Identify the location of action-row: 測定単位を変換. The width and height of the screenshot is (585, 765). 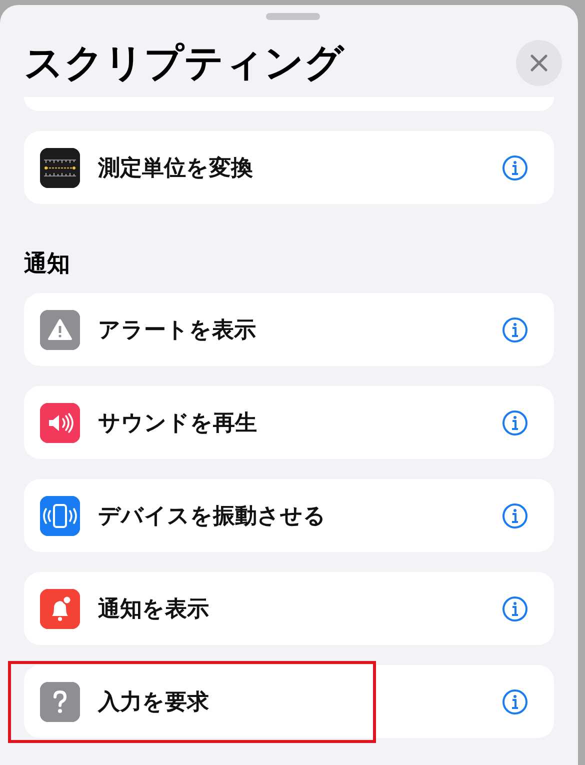
(289, 167).